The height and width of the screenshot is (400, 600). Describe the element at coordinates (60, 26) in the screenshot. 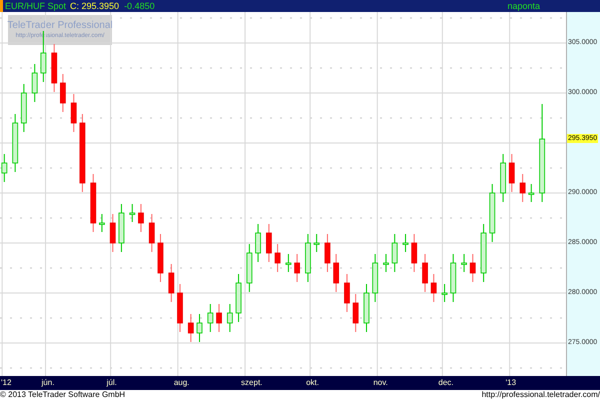

I see `watermark-title: TeleTrader Professional` at that location.